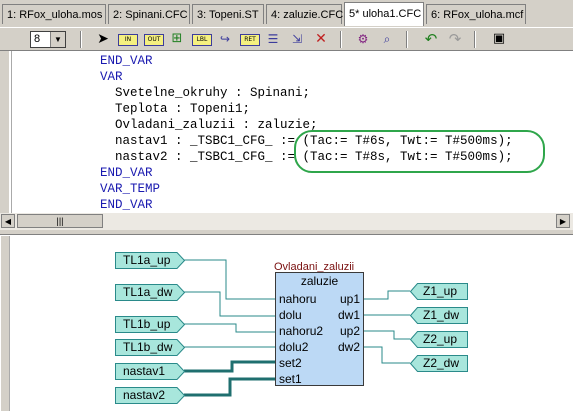 This screenshot has width=573, height=411. What do you see at coordinates (563, 221) in the screenshot?
I see `scroll-right-icon: ▶` at bounding box center [563, 221].